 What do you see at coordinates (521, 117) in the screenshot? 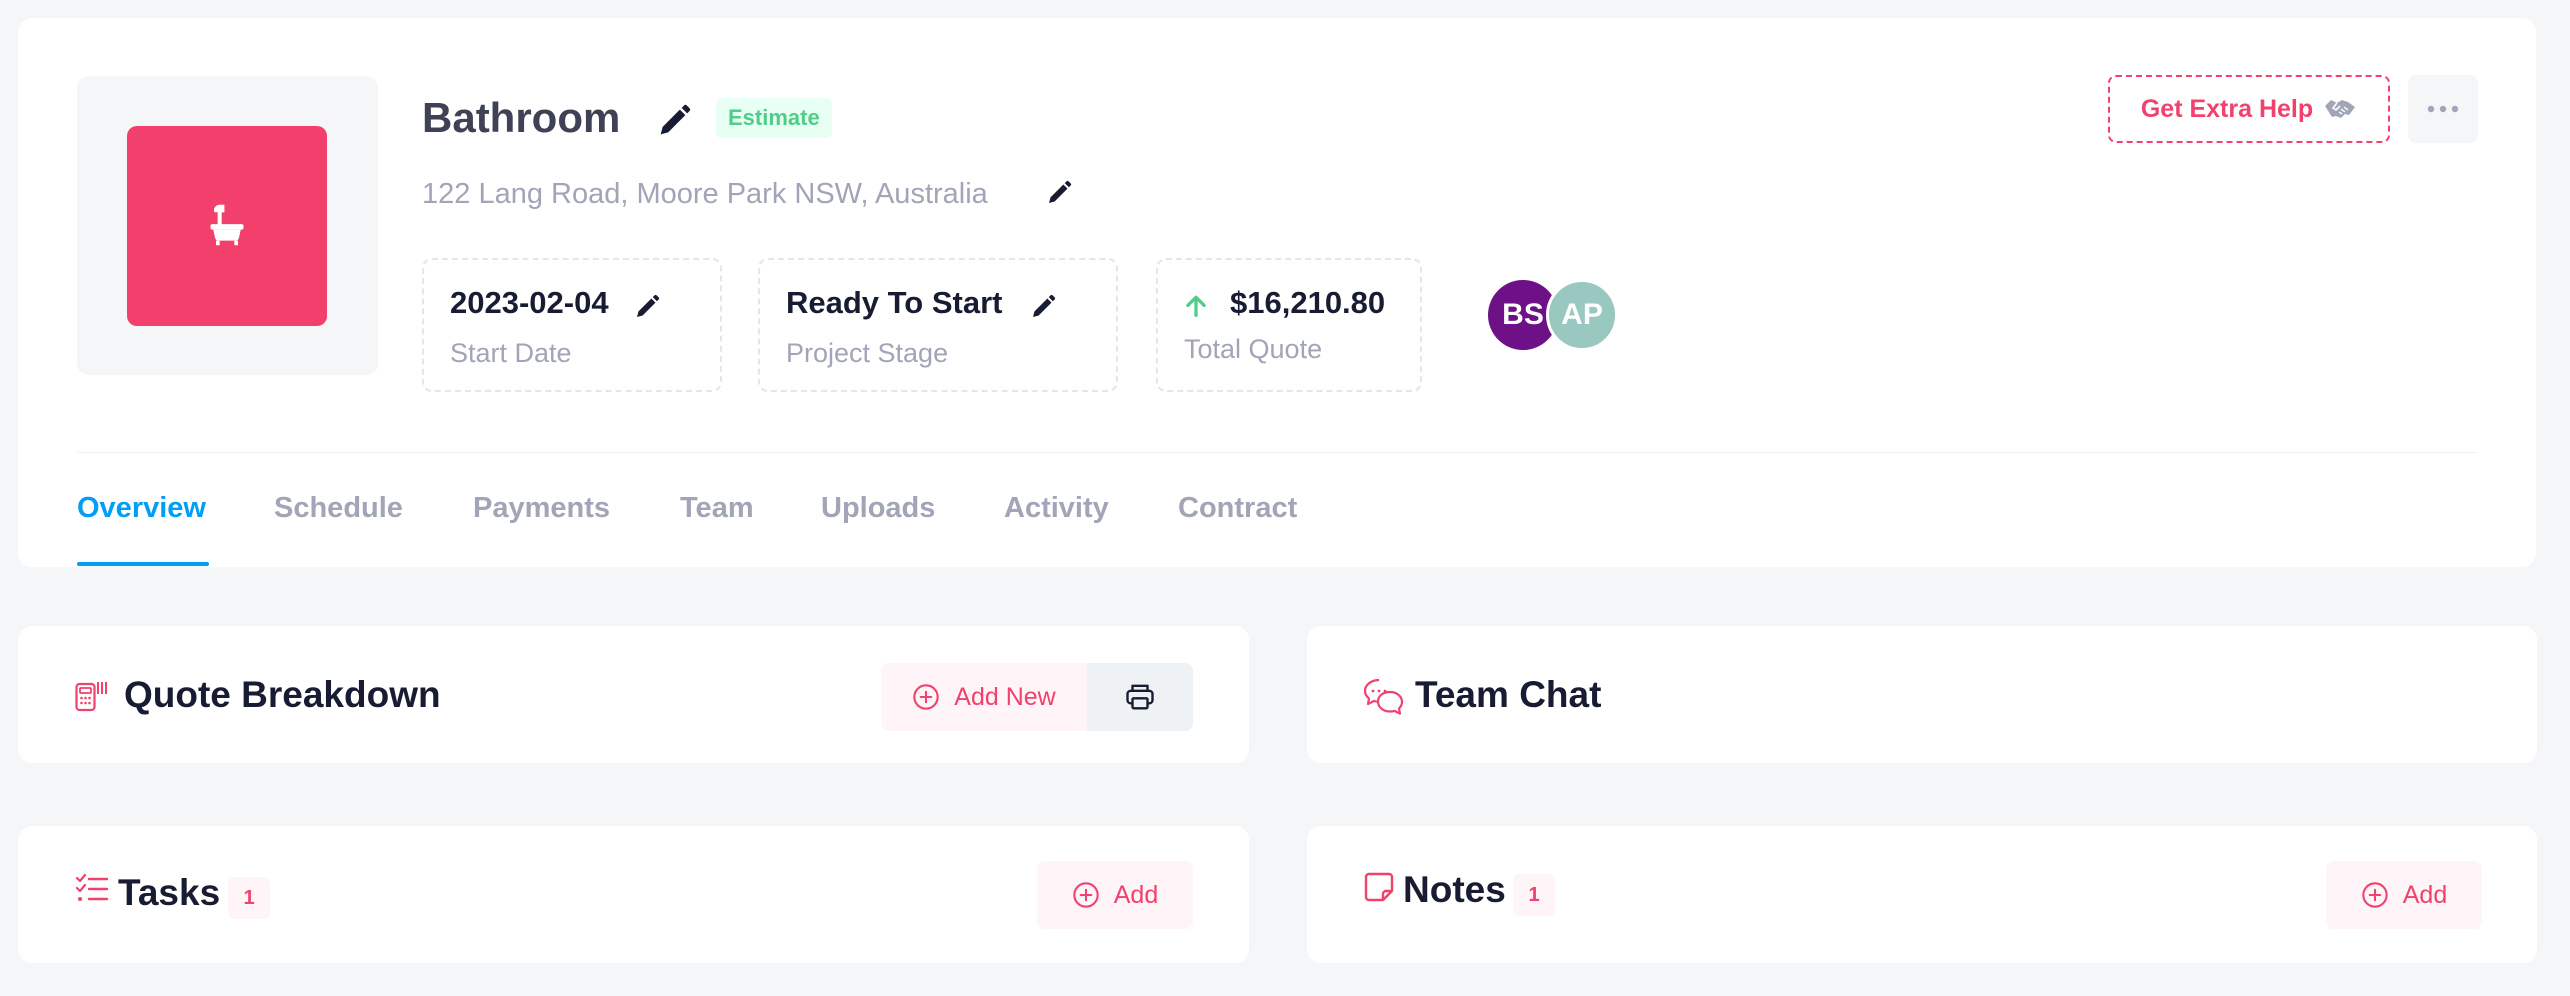
I see `project-title: Bathroom` at bounding box center [521, 117].